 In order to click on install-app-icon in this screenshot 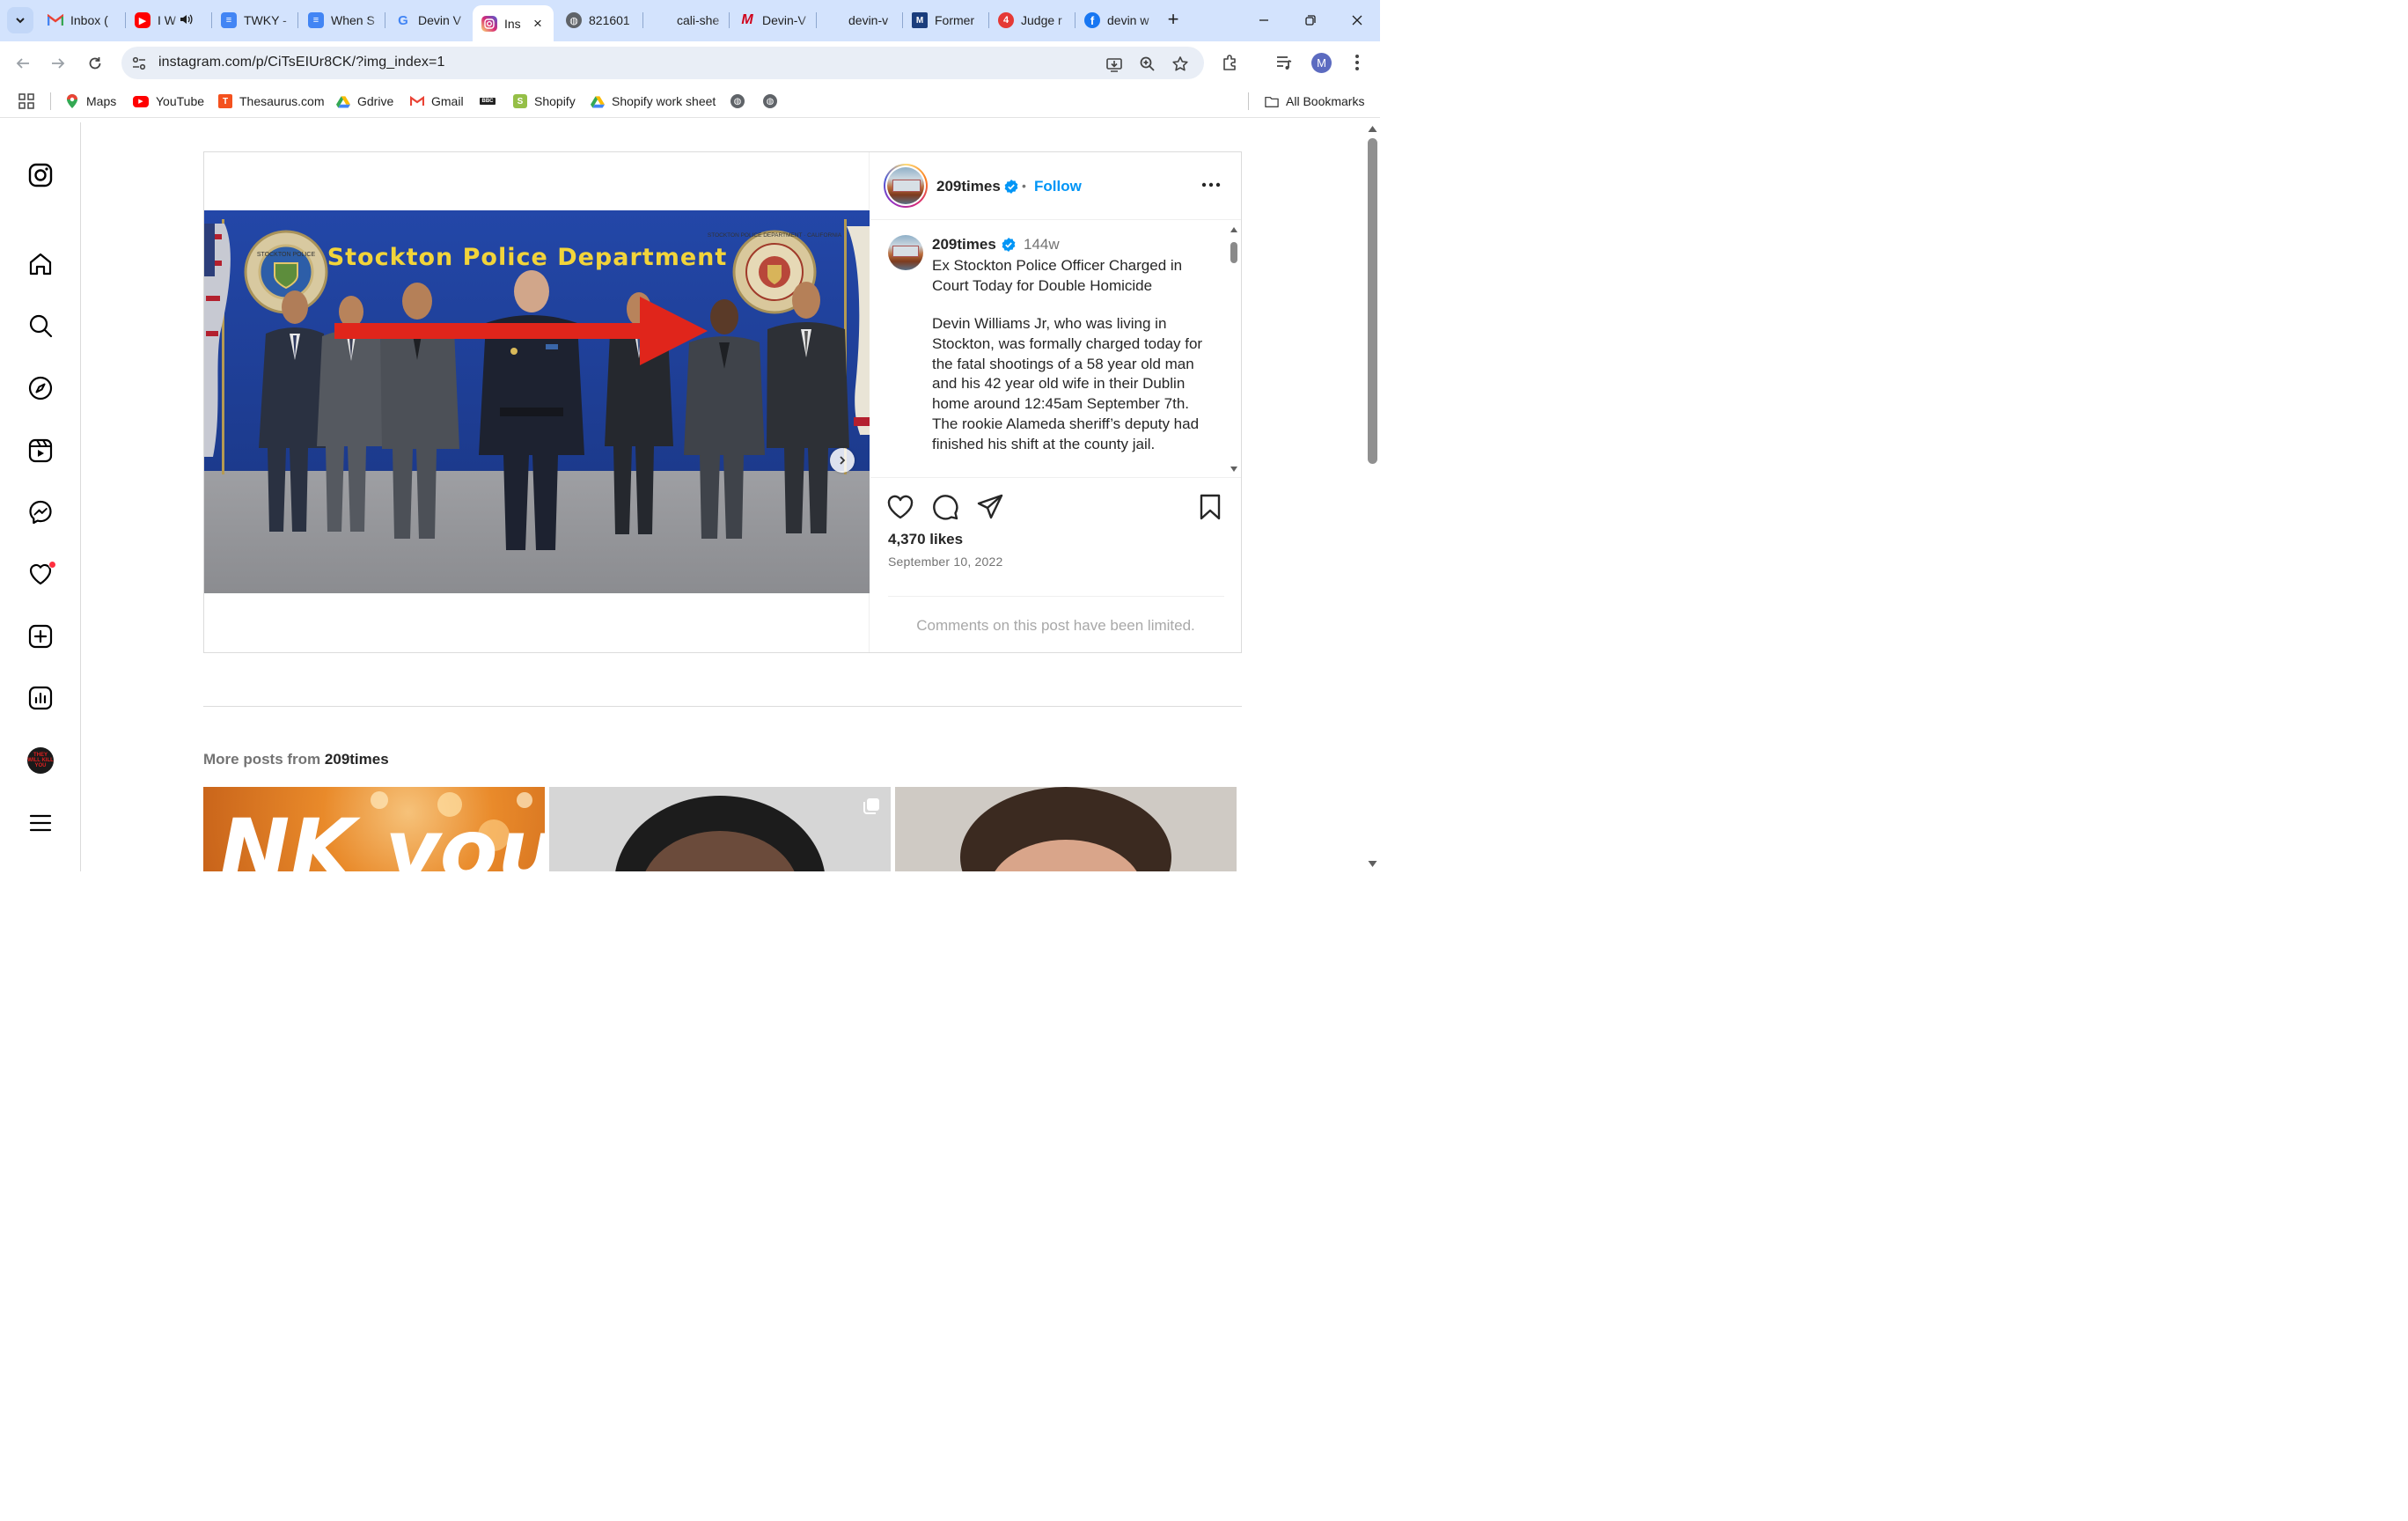, I will do `click(1114, 64)`.